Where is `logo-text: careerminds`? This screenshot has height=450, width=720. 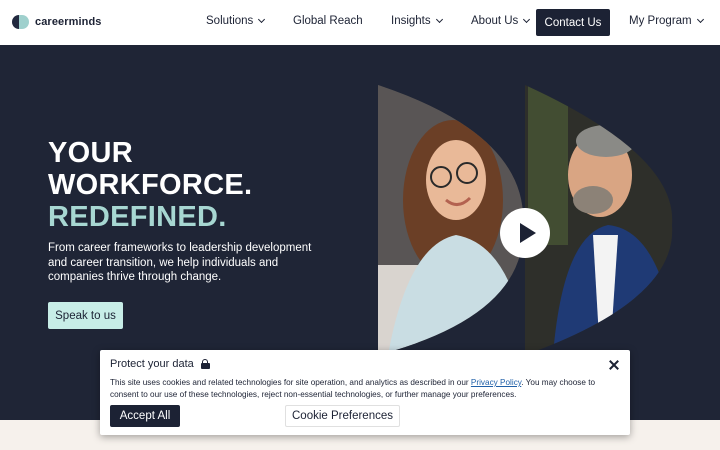
logo-text: careerminds is located at coordinates (68, 22).